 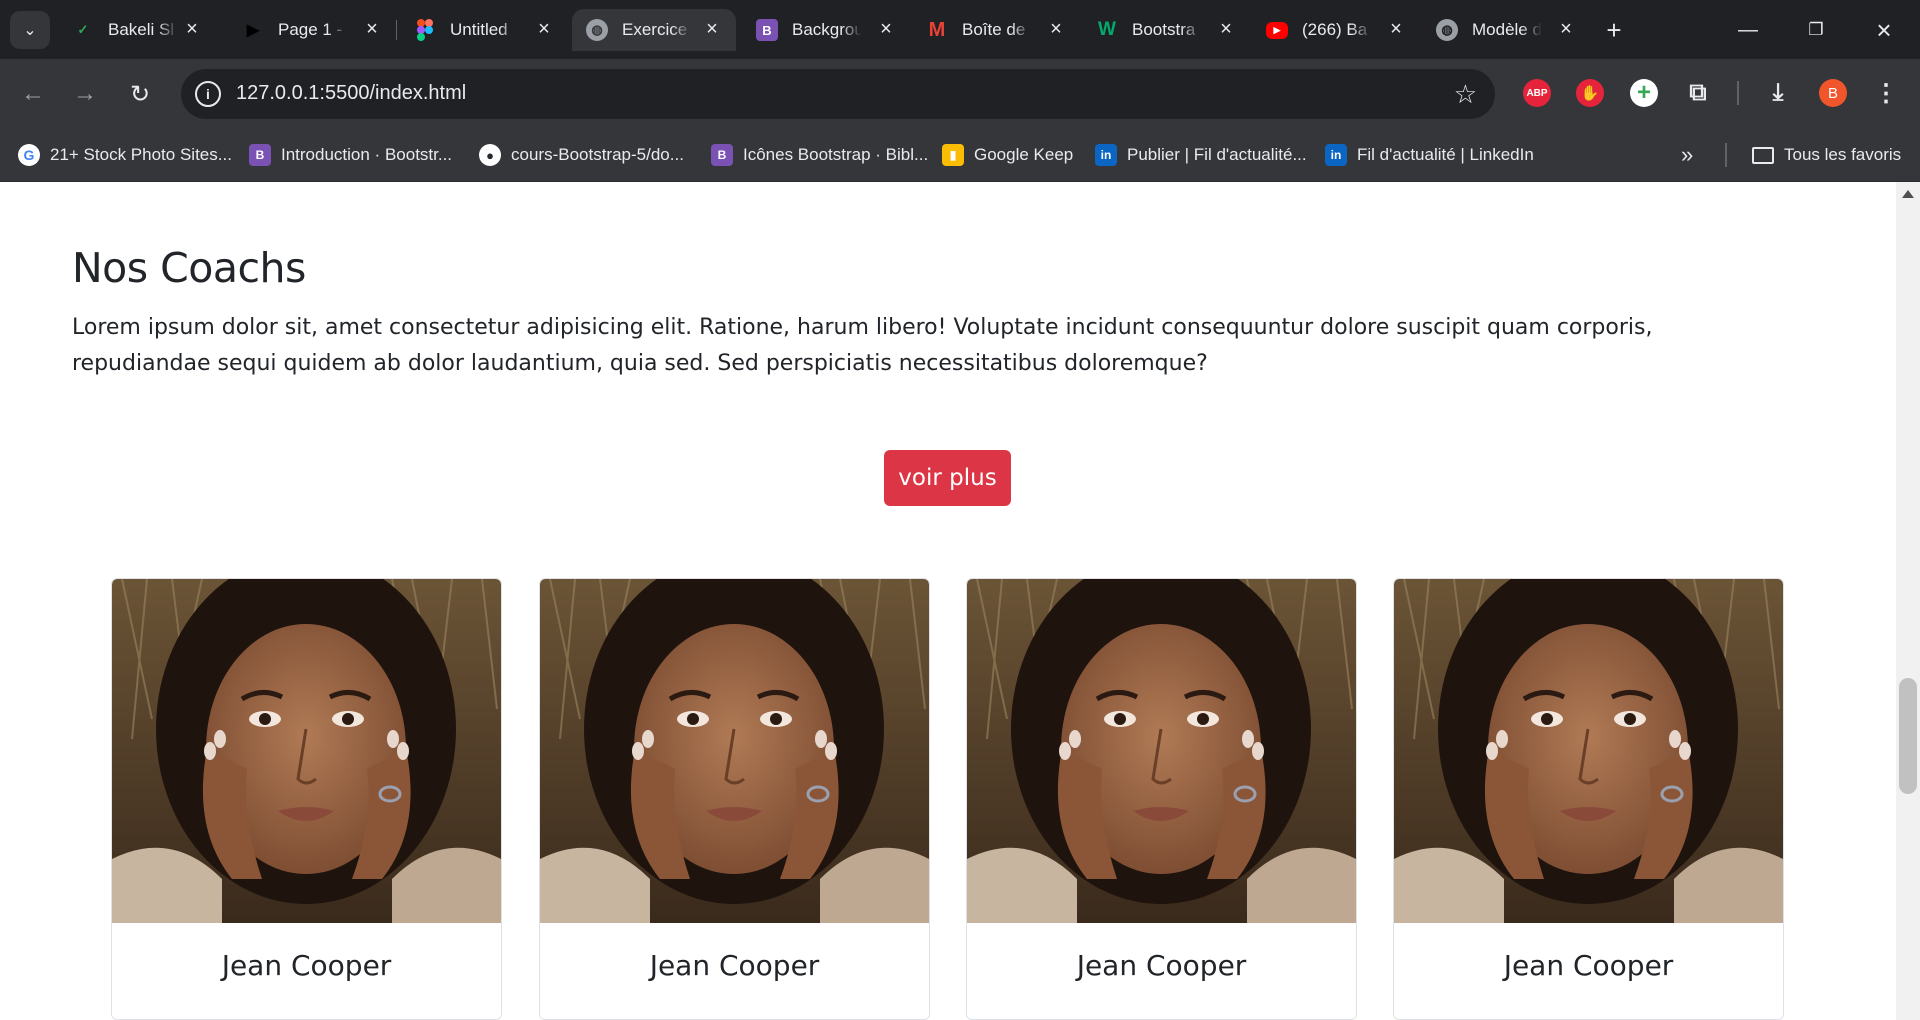 I want to click on site-info-icon: i, so click(x=208, y=94).